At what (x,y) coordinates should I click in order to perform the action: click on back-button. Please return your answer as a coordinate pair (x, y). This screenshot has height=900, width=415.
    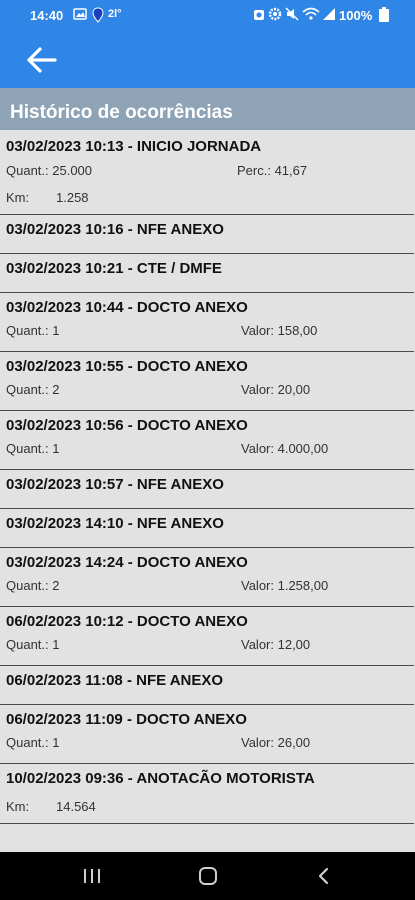
    Looking at the image, I should click on (42, 60).